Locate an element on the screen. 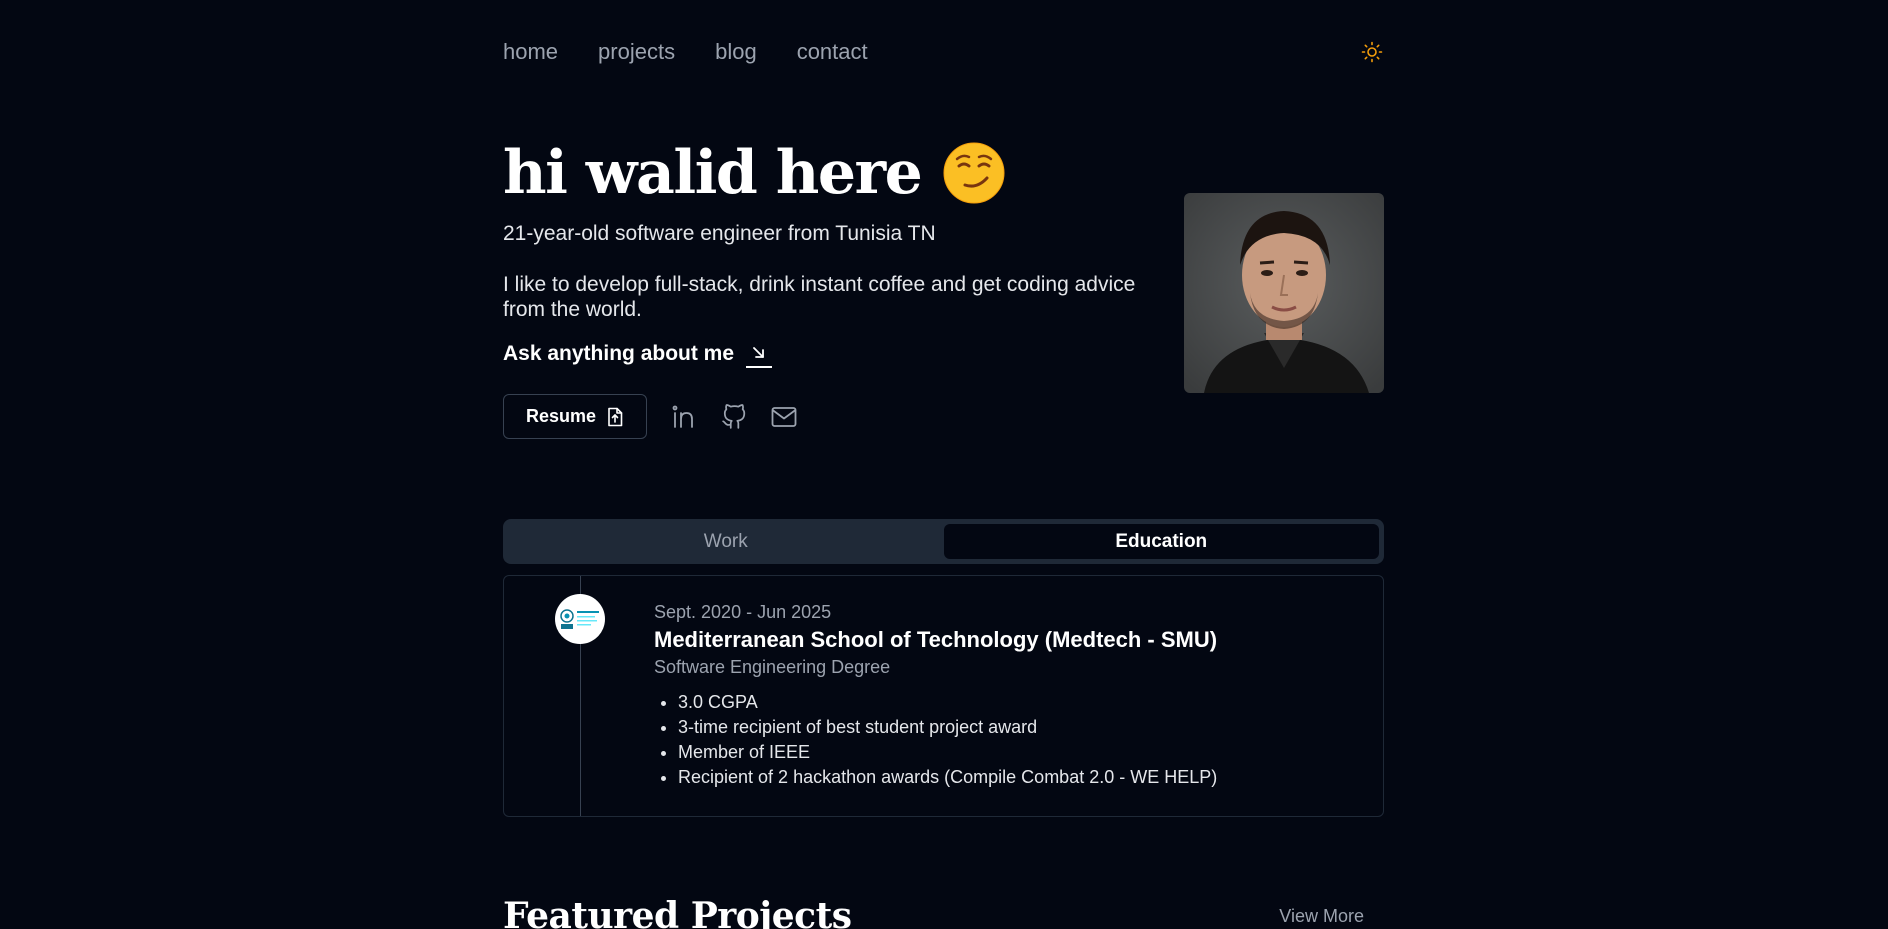 Image resolution: width=1888 pixels, height=929 pixels. smirking-face-emoji-icon is located at coordinates (974, 173).